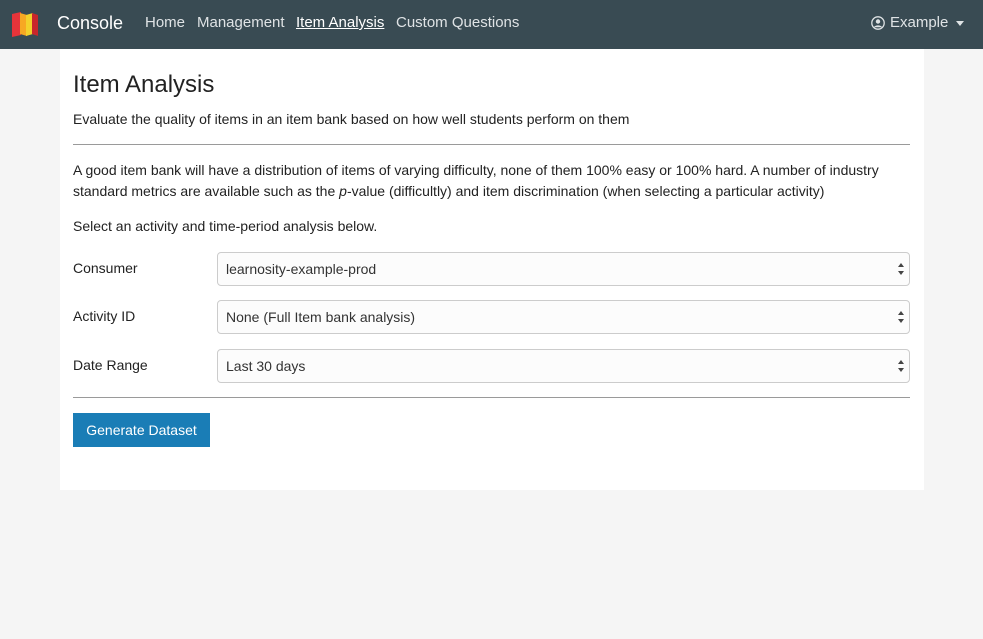 Image resolution: width=983 pixels, height=639 pixels. Describe the element at coordinates (563, 317) in the screenshot. I see `activity-id-select: None (Full Item bank analysis)` at that location.